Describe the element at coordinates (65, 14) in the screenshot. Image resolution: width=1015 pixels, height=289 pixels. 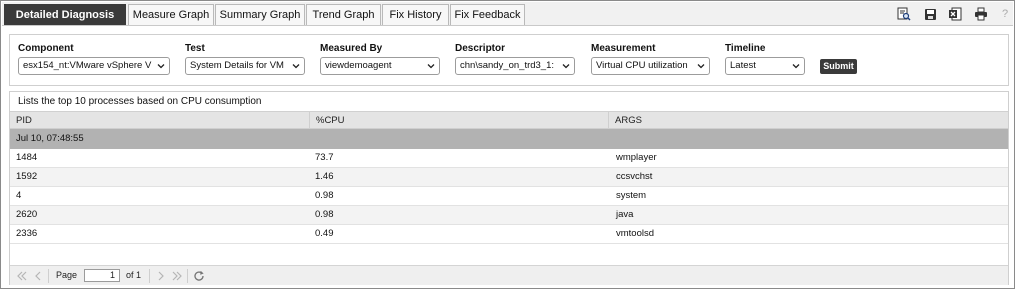
I see `tab-detailed-diagnosis: Detailed Diagnosis` at that location.